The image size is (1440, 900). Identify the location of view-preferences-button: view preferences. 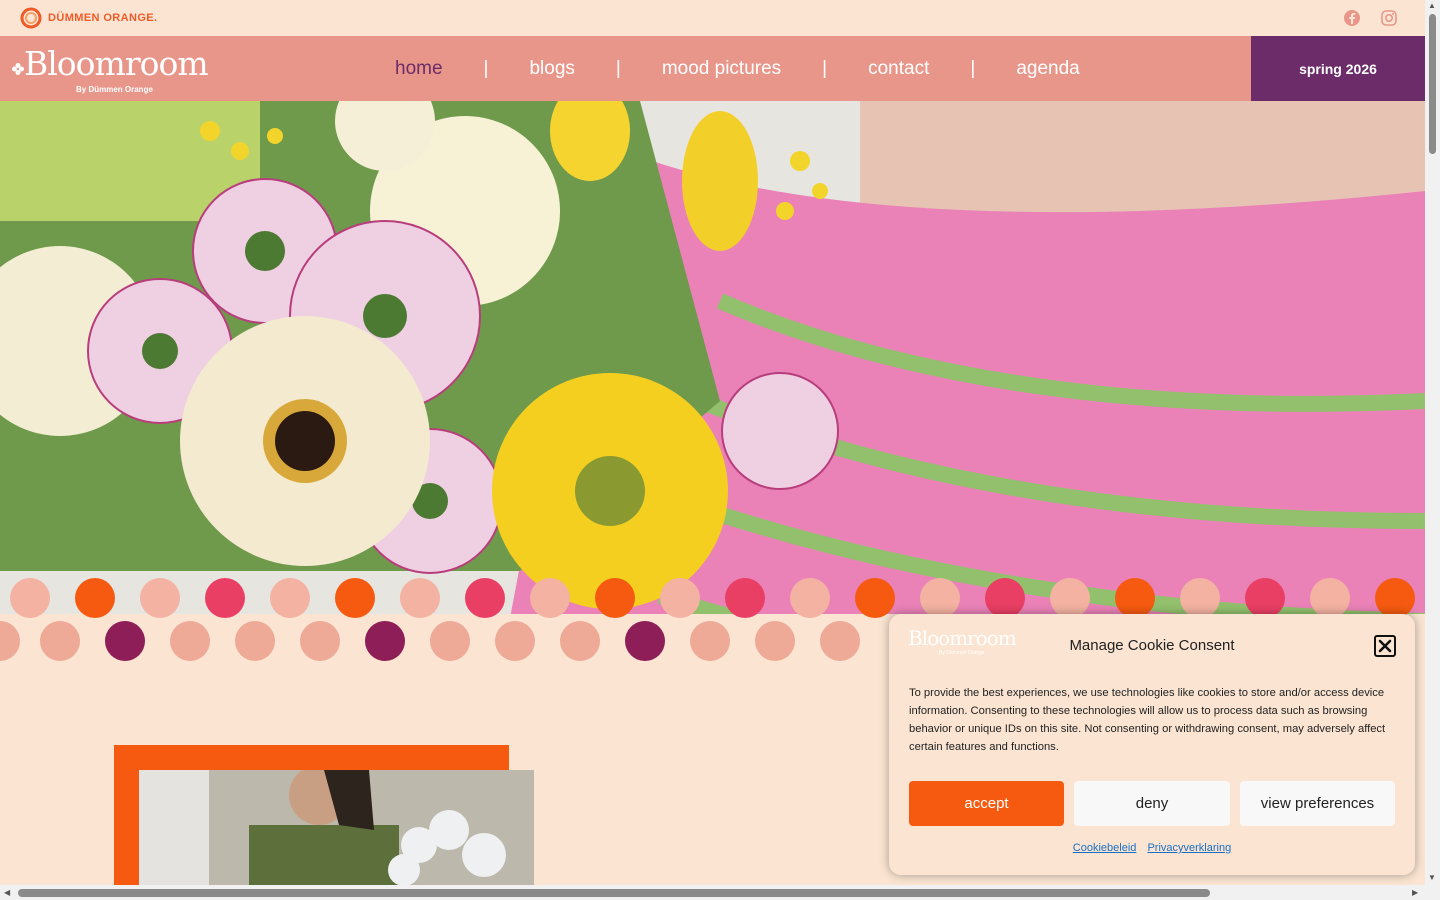
(1317, 803).